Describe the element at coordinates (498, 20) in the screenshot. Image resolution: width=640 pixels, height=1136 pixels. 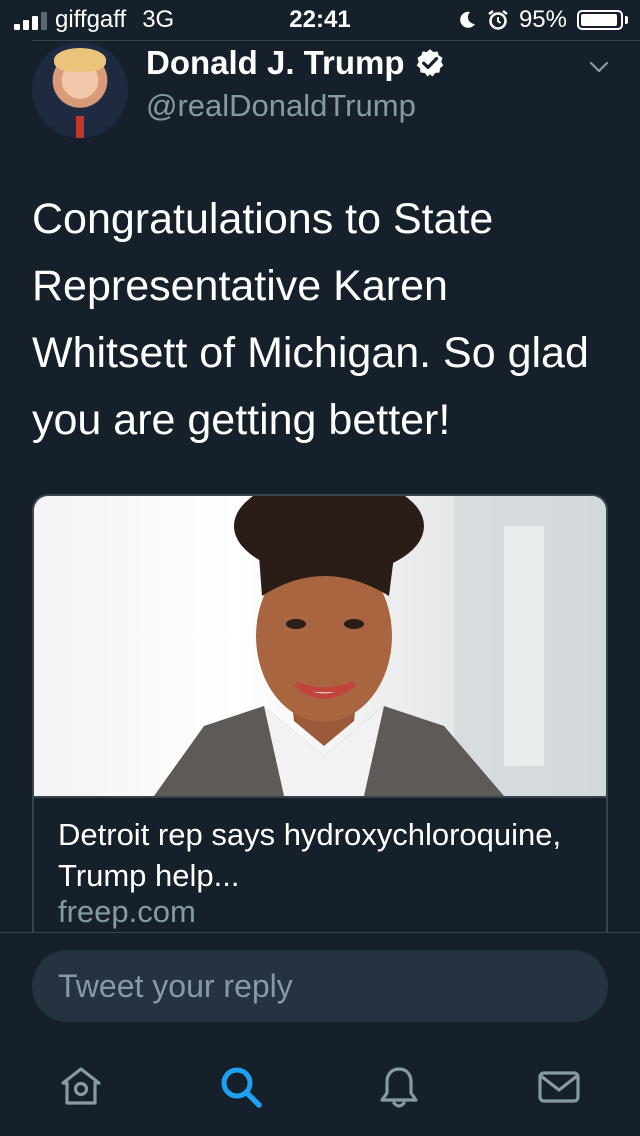
I see `alarm-icon` at that location.